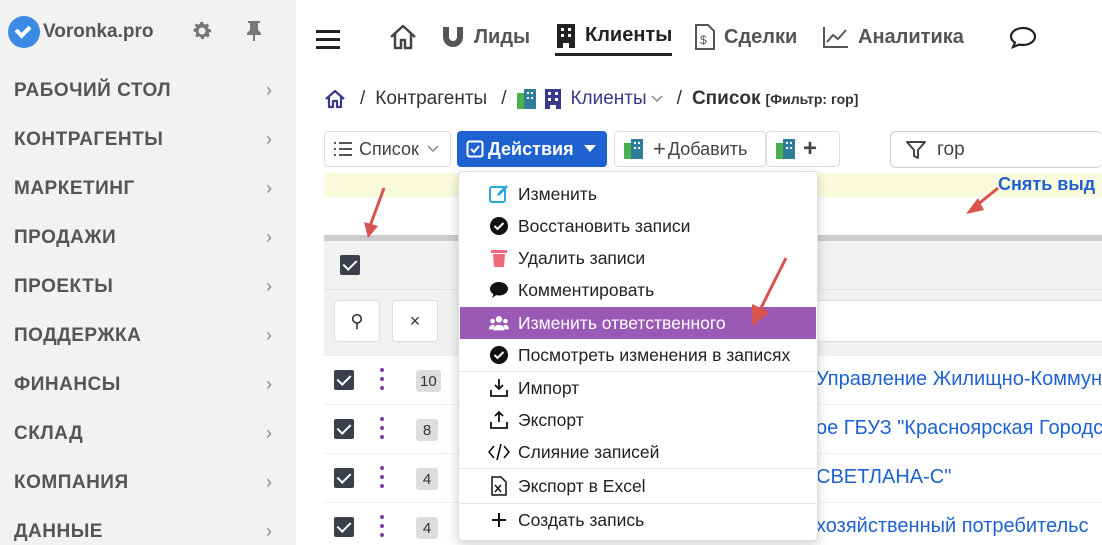 This screenshot has width=1102, height=545. What do you see at coordinates (357, 321) in the screenshot?
I see `search-icon: ⚲` at bounding box center [357, 321].